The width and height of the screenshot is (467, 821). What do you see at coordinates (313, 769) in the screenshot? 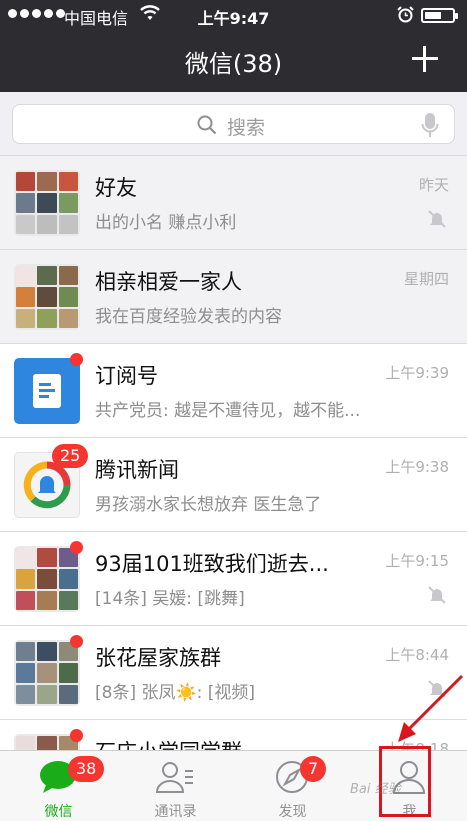
I see `tab-badge: 7` at bounding box center [313, 769].